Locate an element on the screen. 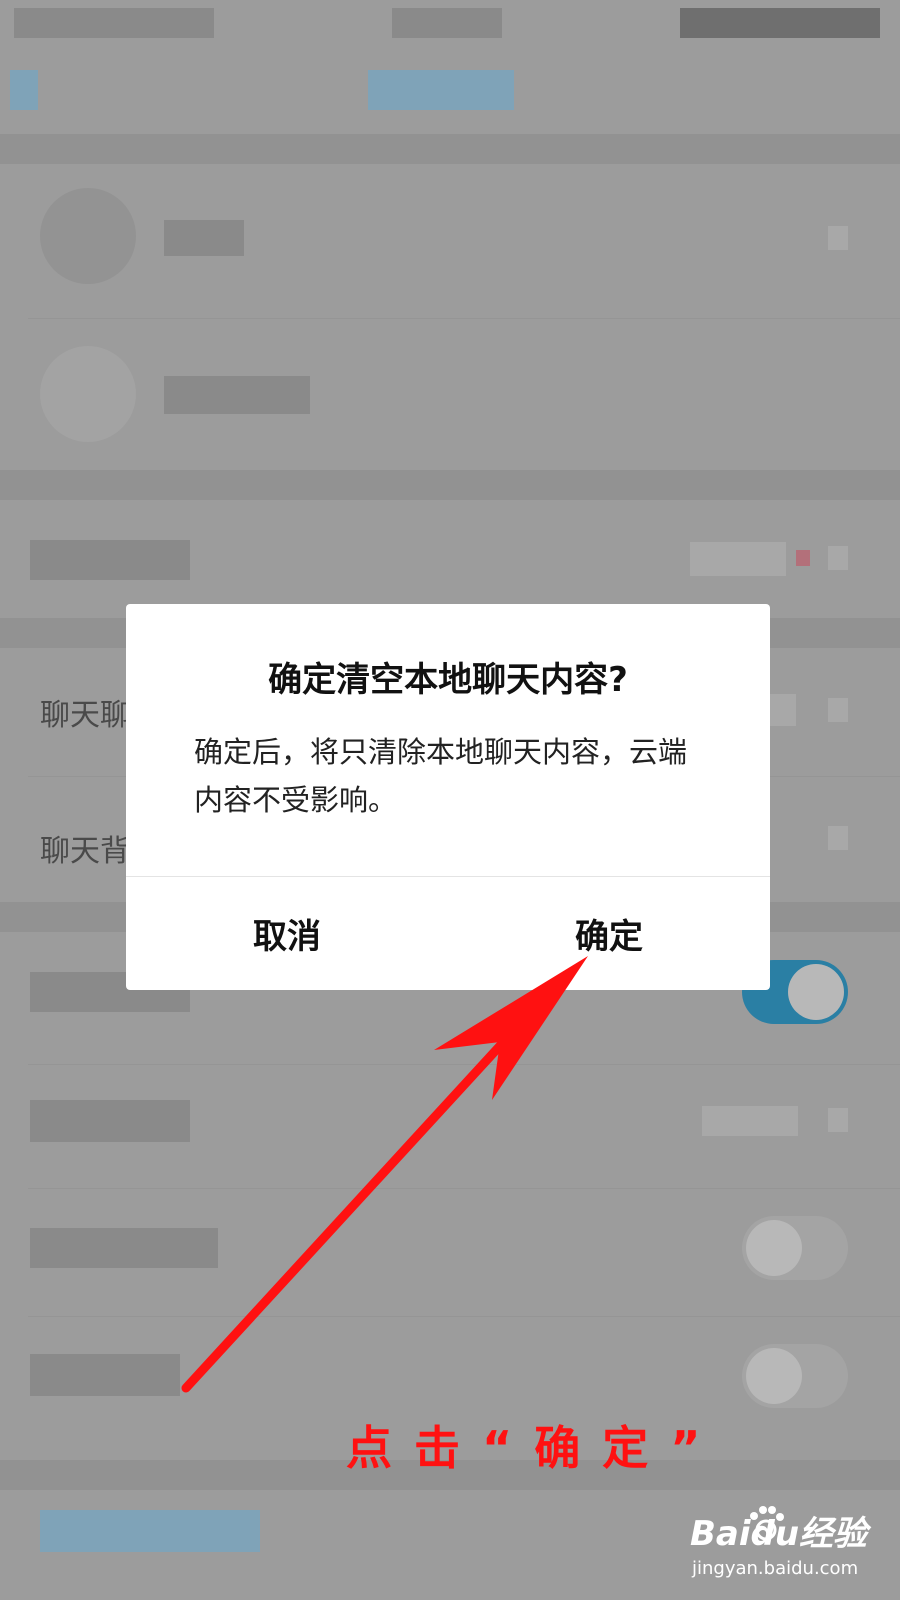  arrow-head is located at coordinates (511, 1028).